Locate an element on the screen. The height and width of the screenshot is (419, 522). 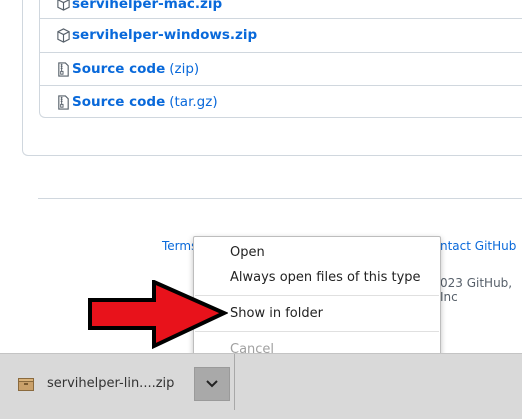
asset-row: Source code (tar.gz) is located at coordinates (280, 101).